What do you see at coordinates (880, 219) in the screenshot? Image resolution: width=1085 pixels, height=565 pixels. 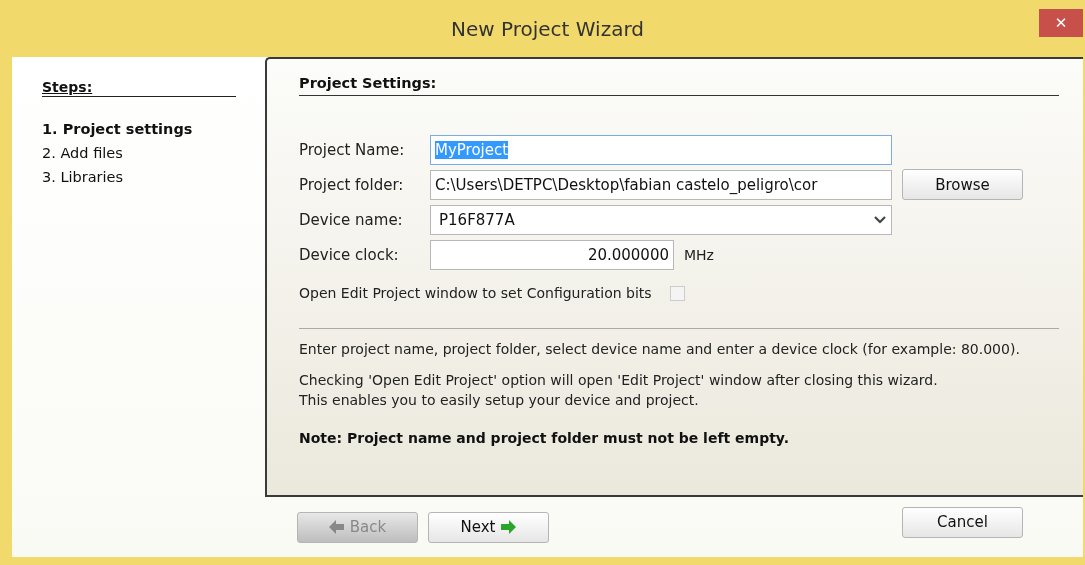 I see `caret-icon` at bounding box center [880, 219].